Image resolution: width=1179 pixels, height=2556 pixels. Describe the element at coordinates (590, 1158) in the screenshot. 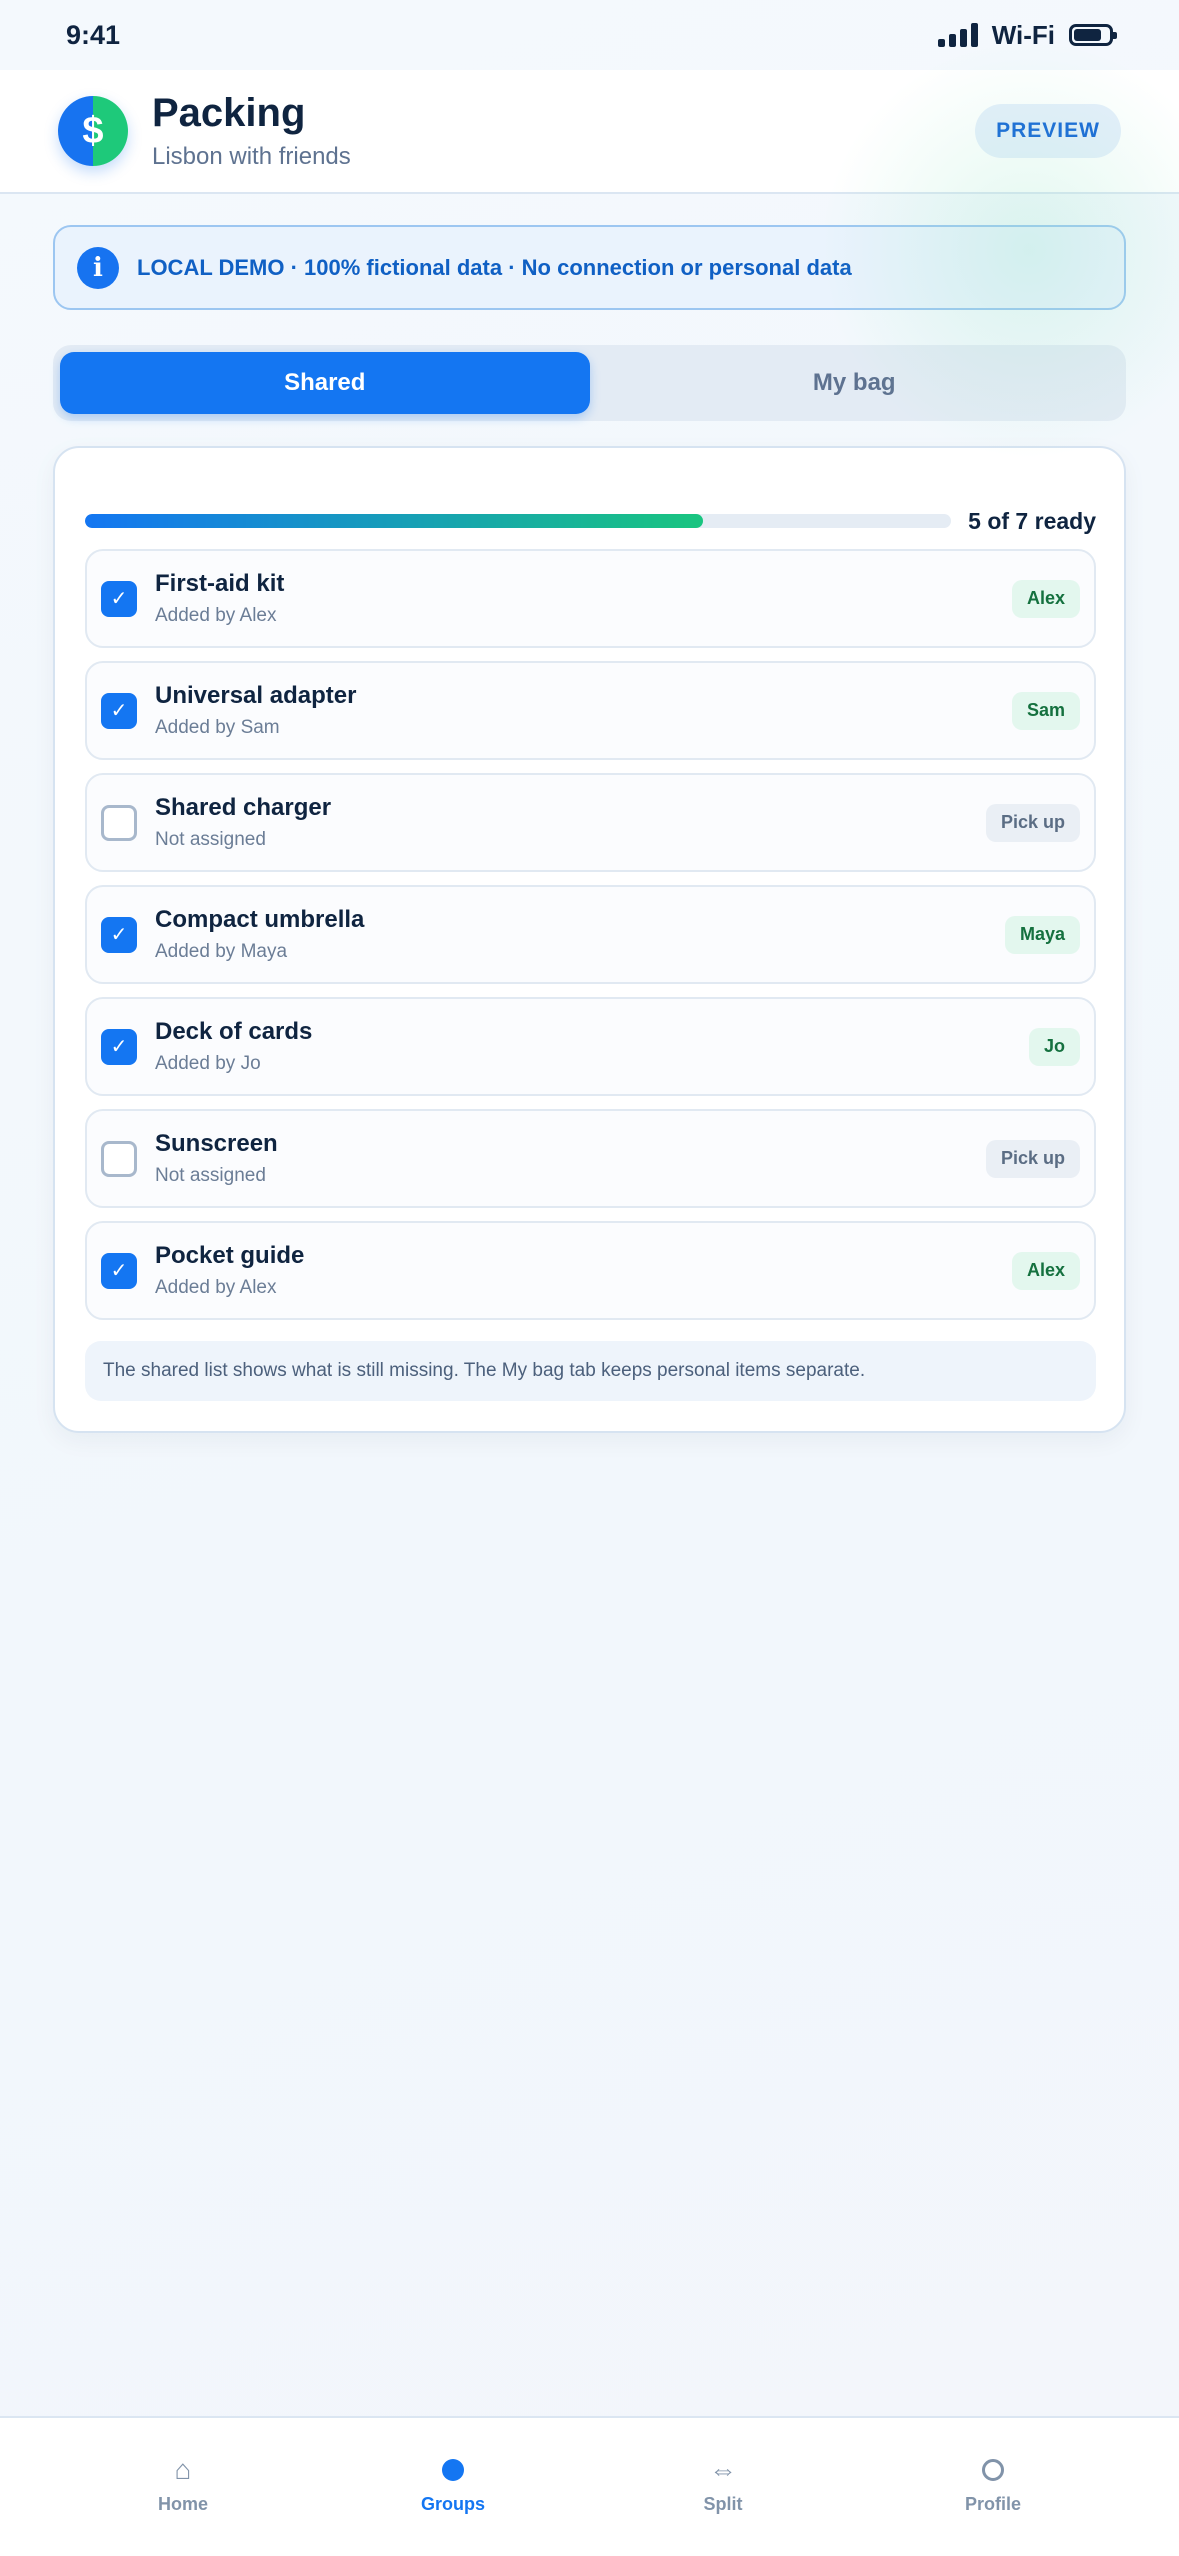

I see `list-item: Sunscreen Not assigned Pick up` at that location.